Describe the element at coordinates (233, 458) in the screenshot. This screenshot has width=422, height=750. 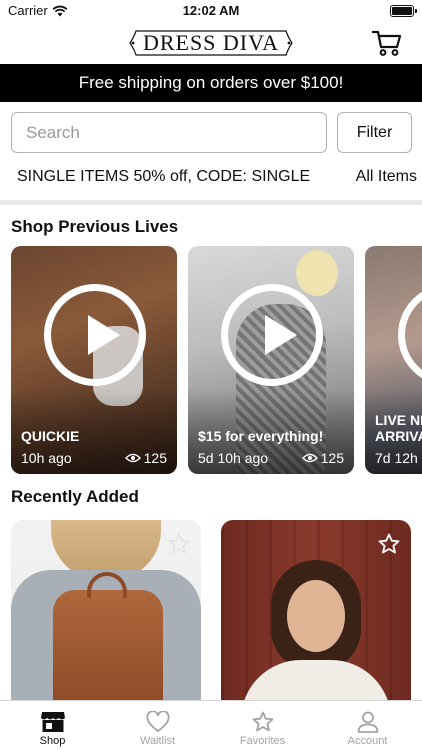
I see `live-time: 5d 10h ago` at that location.